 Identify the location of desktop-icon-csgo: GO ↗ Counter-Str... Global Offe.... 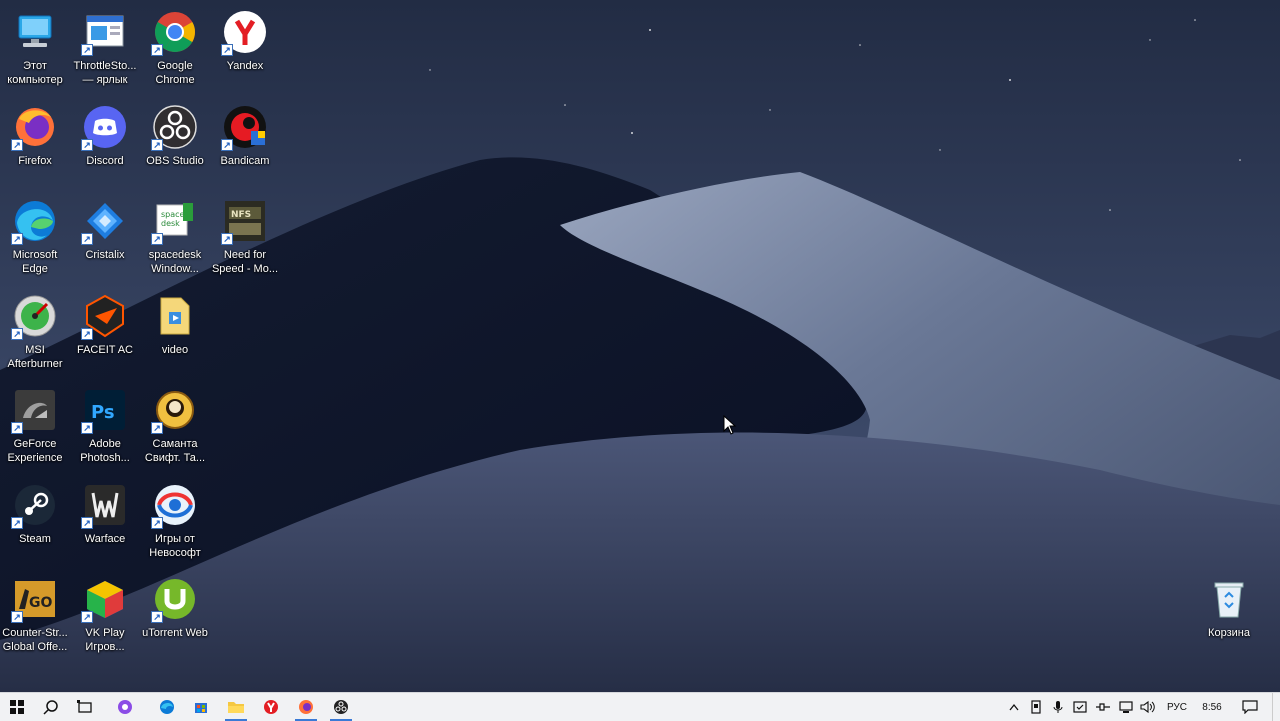
(35, 614).